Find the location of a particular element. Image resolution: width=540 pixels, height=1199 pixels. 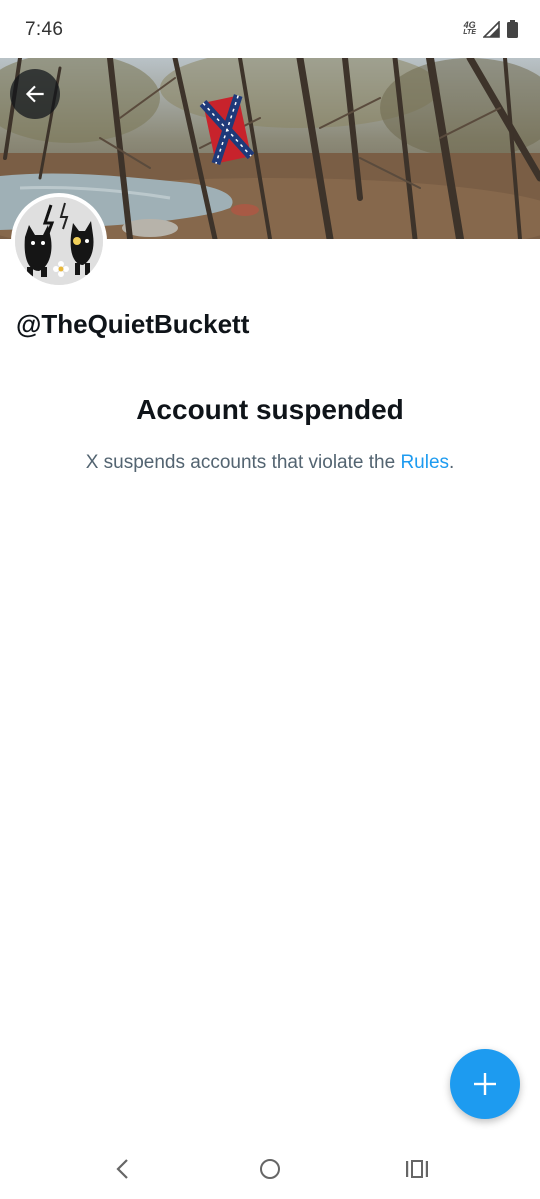

status-icons: 4G LTE is located at coordinates (490, 29).